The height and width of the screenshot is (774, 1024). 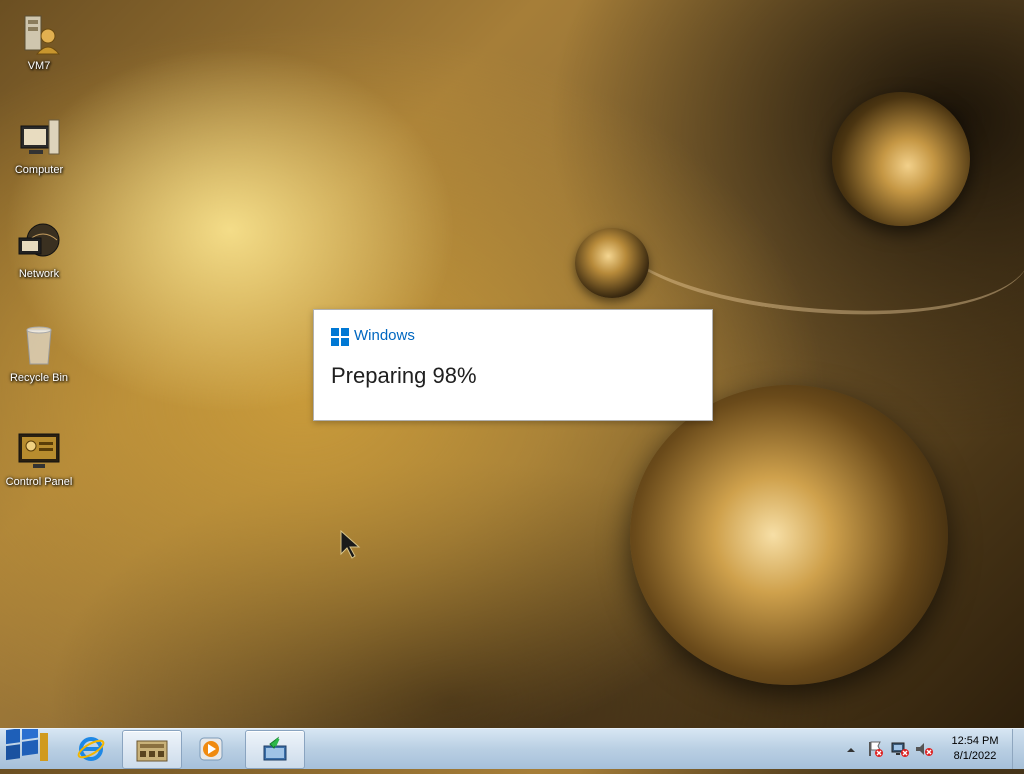 I want to click on desktop-icon-label: Recycle Bin, so click(x=39, y=378).